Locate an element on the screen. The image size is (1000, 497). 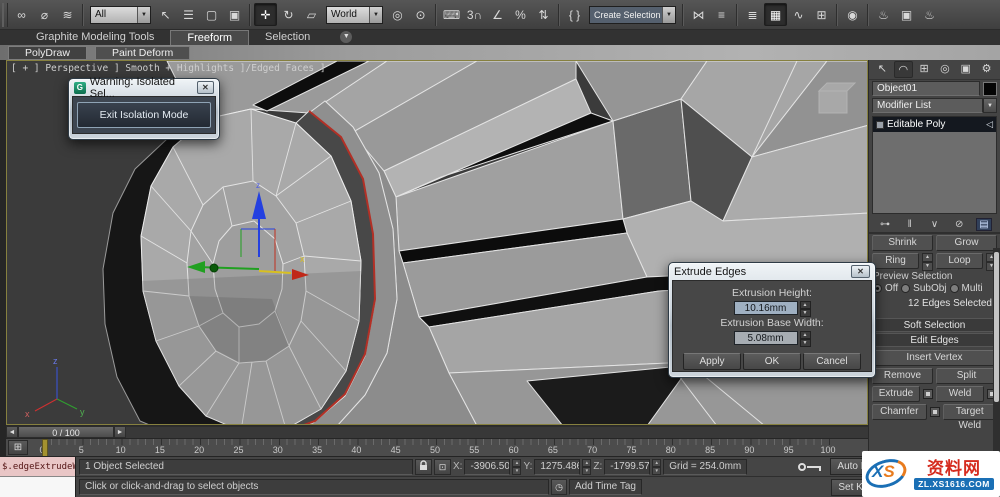
weld-button: Weld is located at coordinates (960, 394).